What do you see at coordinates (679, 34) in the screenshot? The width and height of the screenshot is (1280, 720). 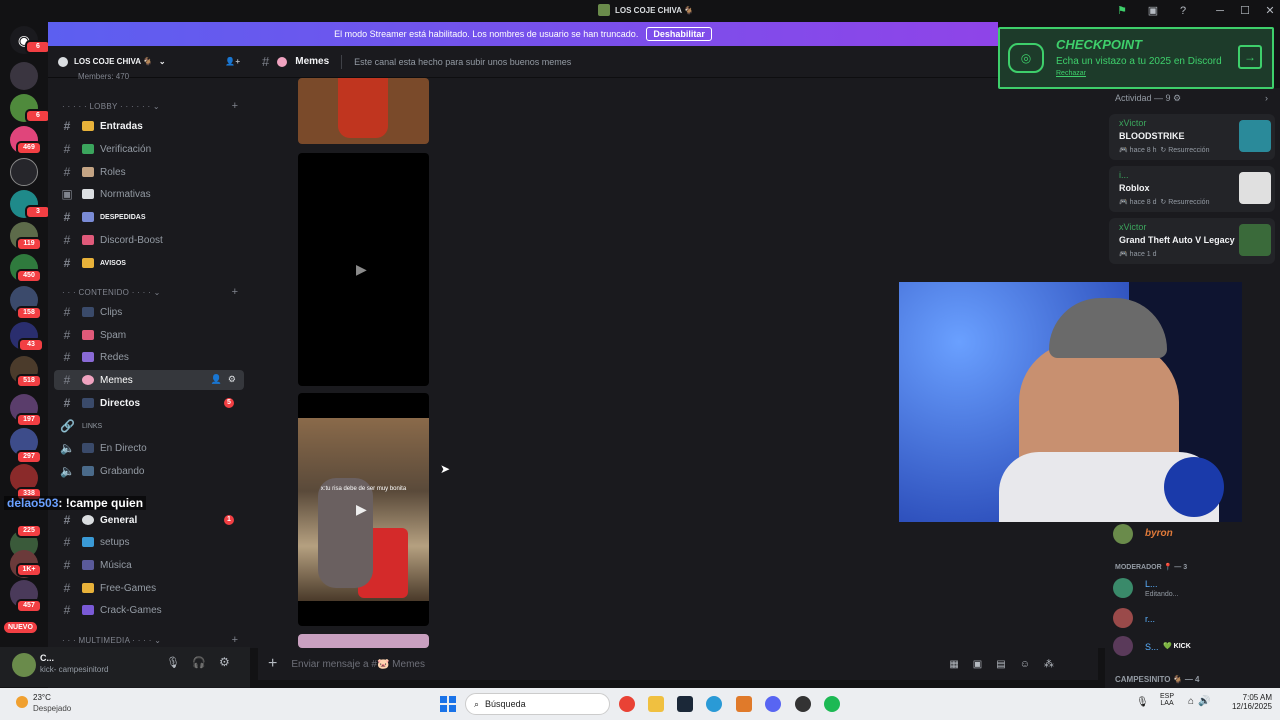 I see `disable-button: Deshabilitar` at bounding box center [679, 34].